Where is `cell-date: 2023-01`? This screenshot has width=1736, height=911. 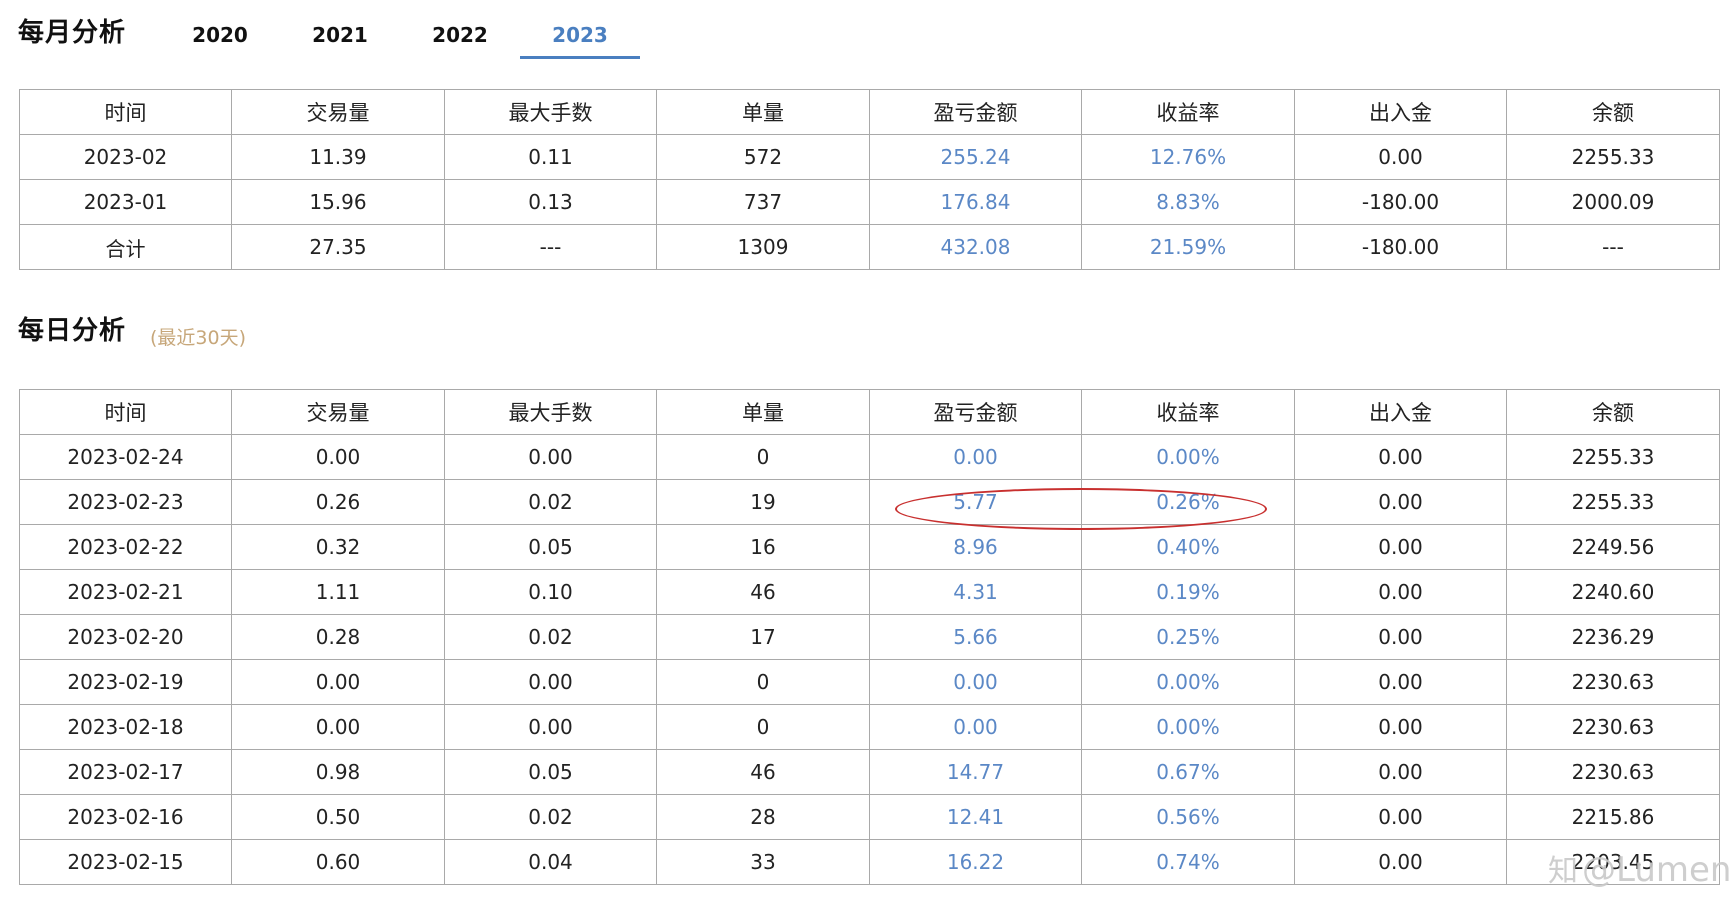 cell-date: 2023-01 is located at coordinates (125, 202).